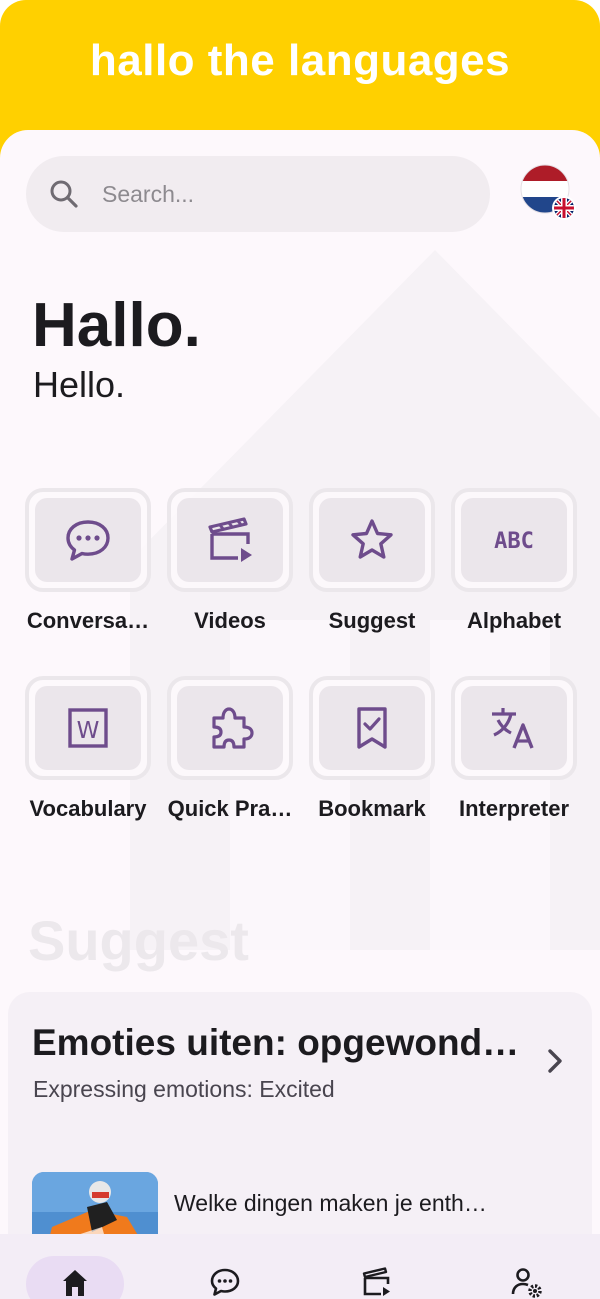  What do you see at coordinates (88, 731) in the screenshot?
I see `svg-text: W` at bounding box center [88, 731].